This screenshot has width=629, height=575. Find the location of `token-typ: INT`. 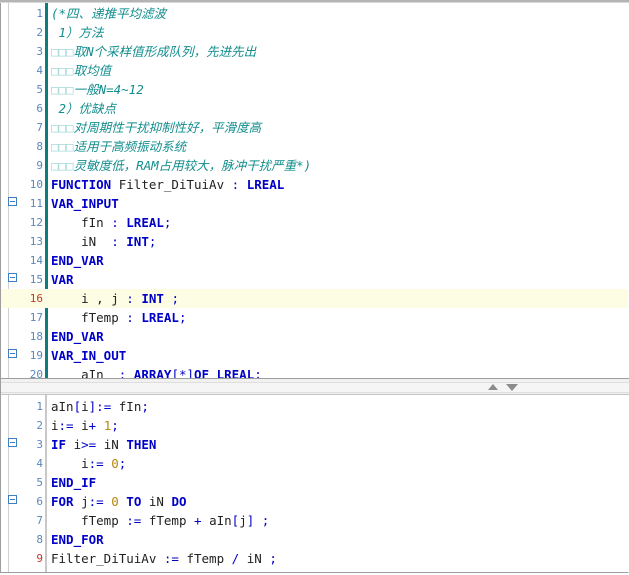

token-typ: INT is located at coordinates (152, 298).